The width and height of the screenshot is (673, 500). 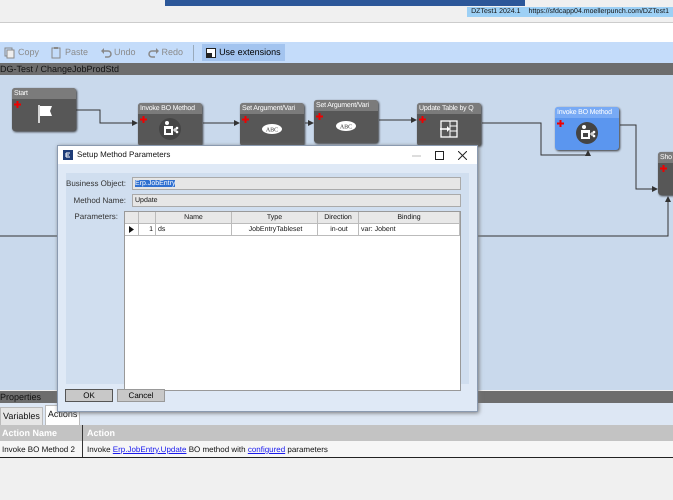 I want to click on extensions-toggle: Use extensions, so click(x=243, y=53).